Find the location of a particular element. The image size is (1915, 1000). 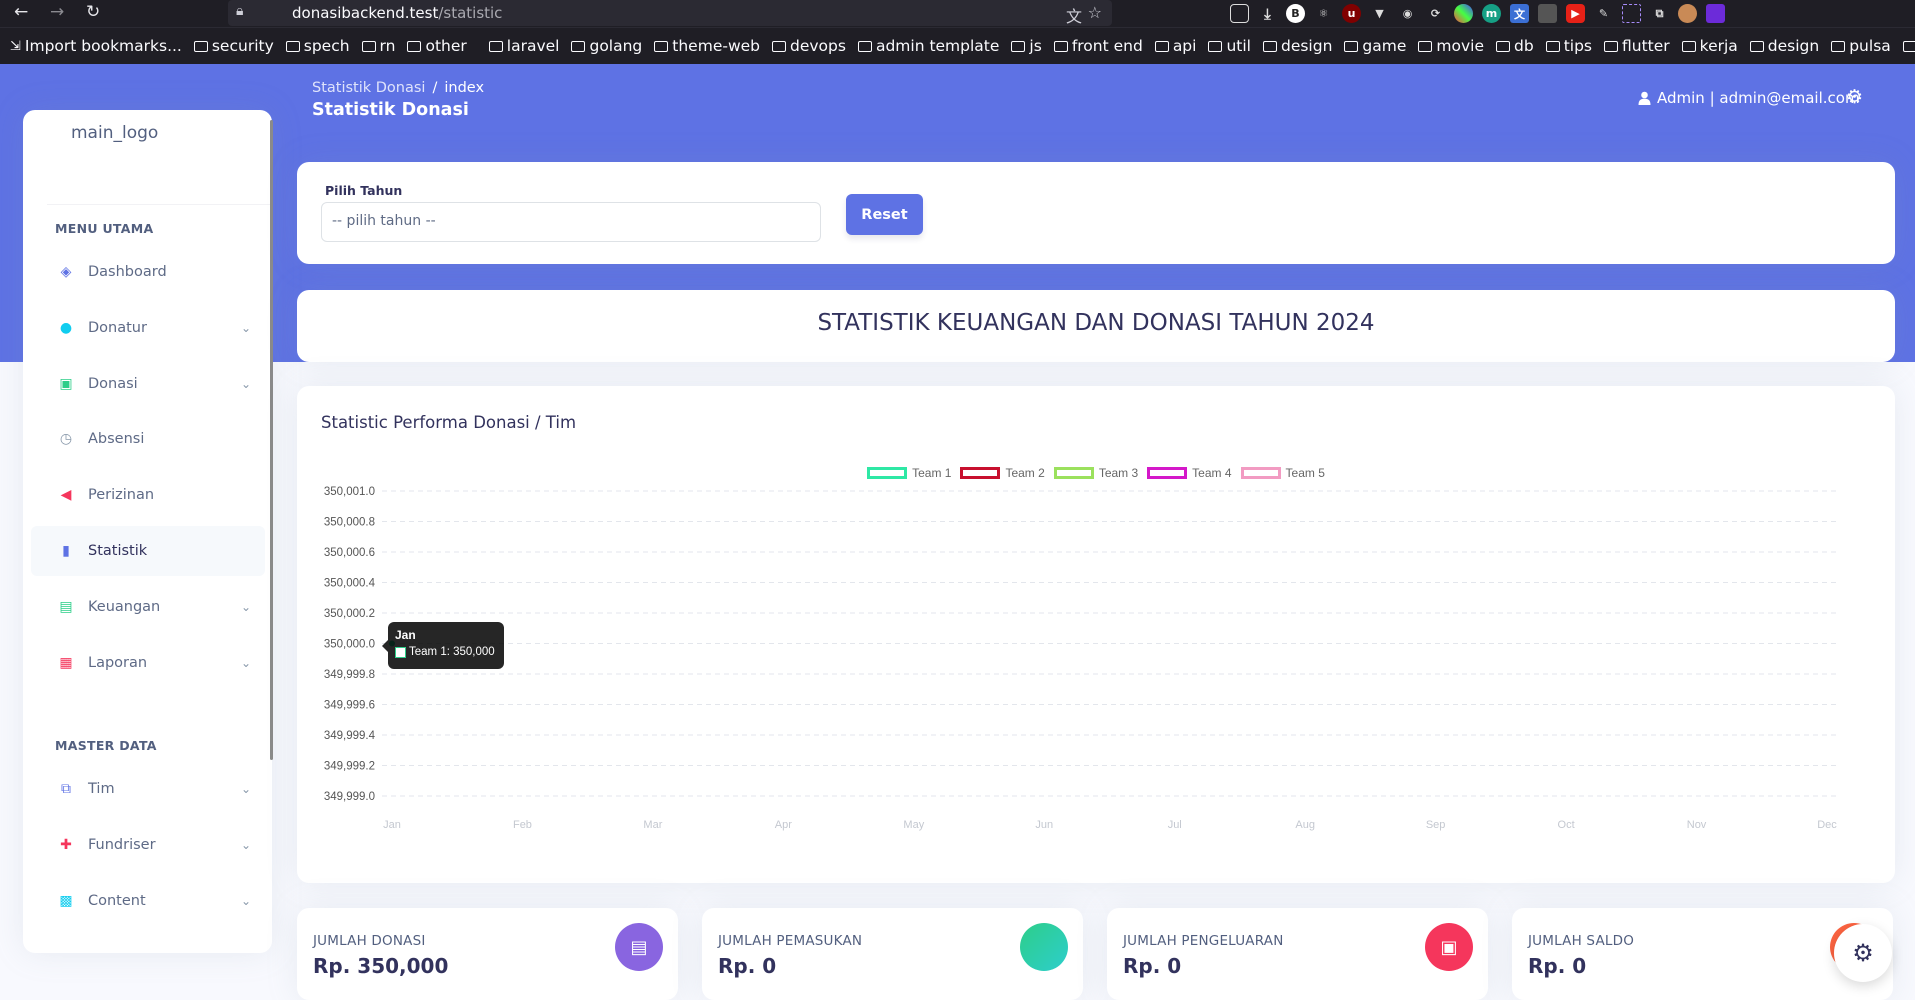

sidebar-item-laporan: ▦ Laporan ⌄ is located at coordinates (148, 663).